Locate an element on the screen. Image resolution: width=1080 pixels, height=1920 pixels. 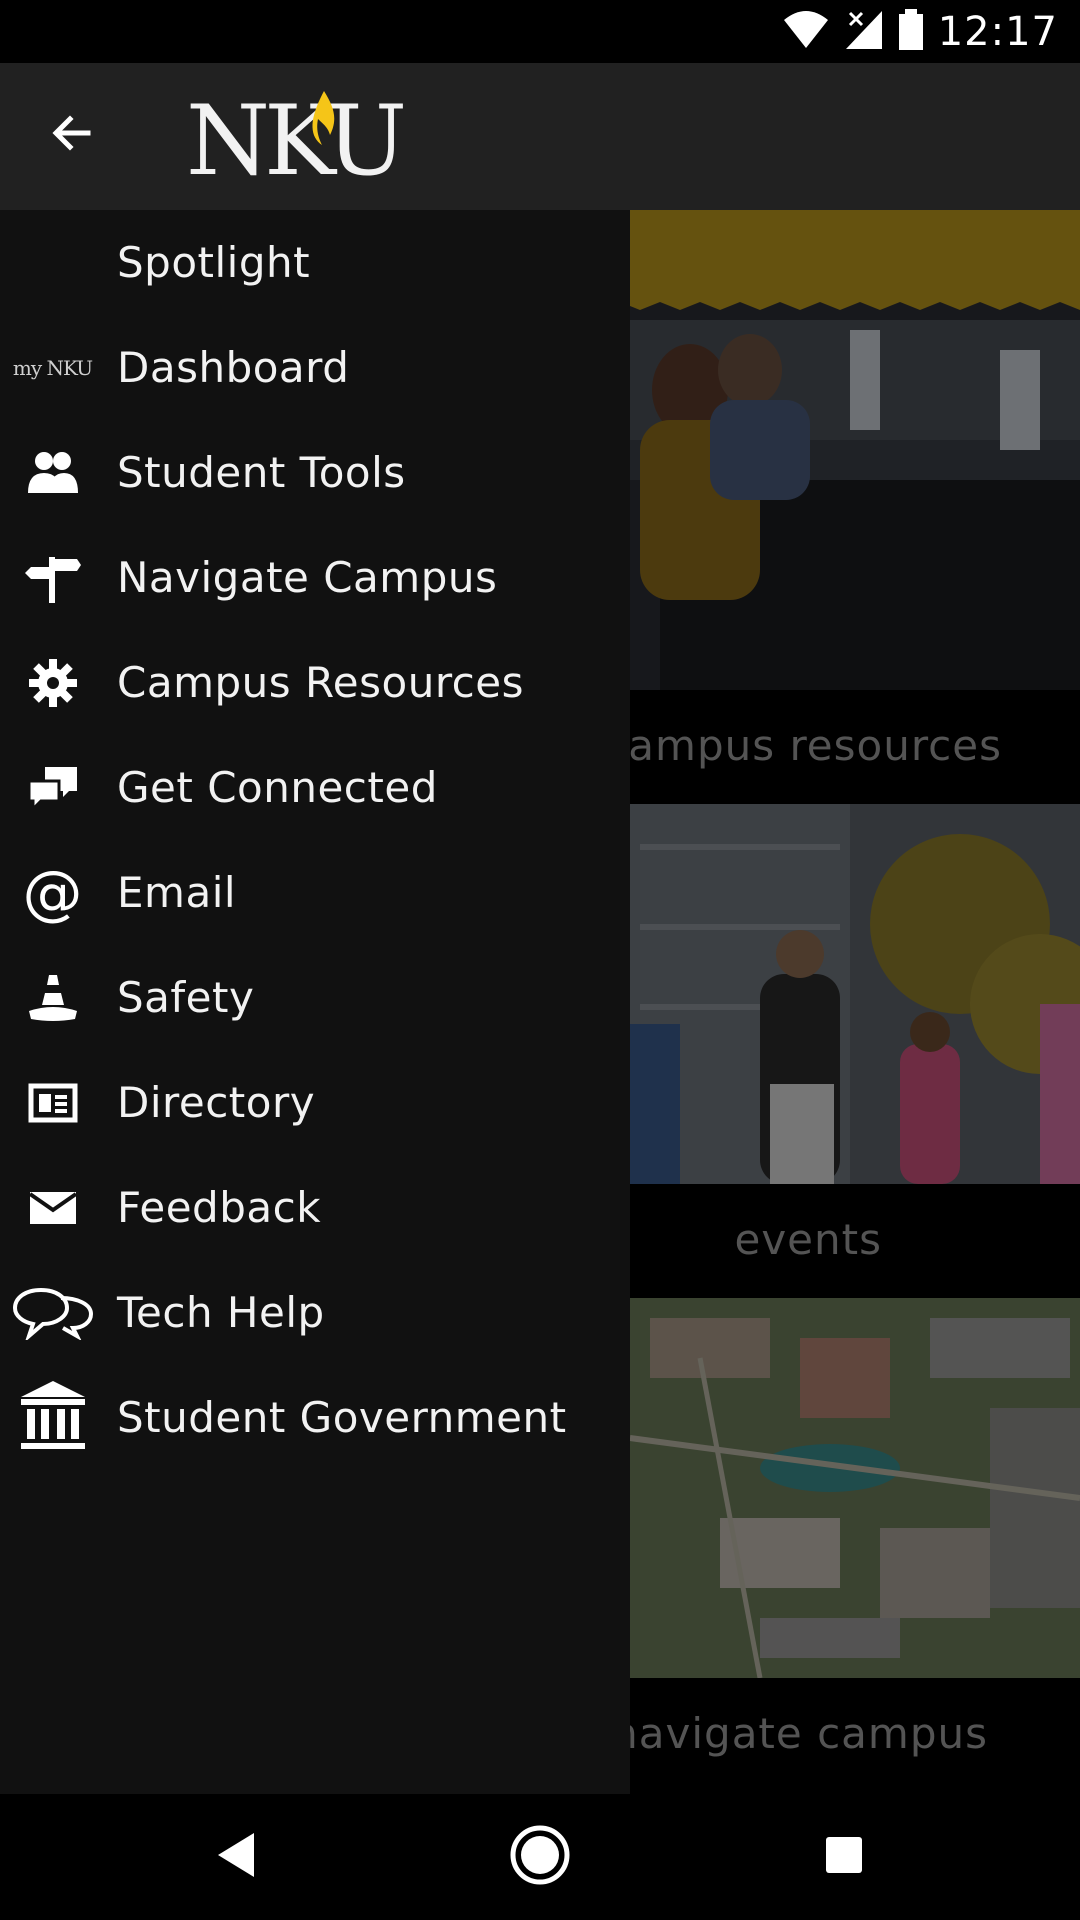
drawer-item-navigate-campus: Navigate Campus is located at coordinates (315, 577).